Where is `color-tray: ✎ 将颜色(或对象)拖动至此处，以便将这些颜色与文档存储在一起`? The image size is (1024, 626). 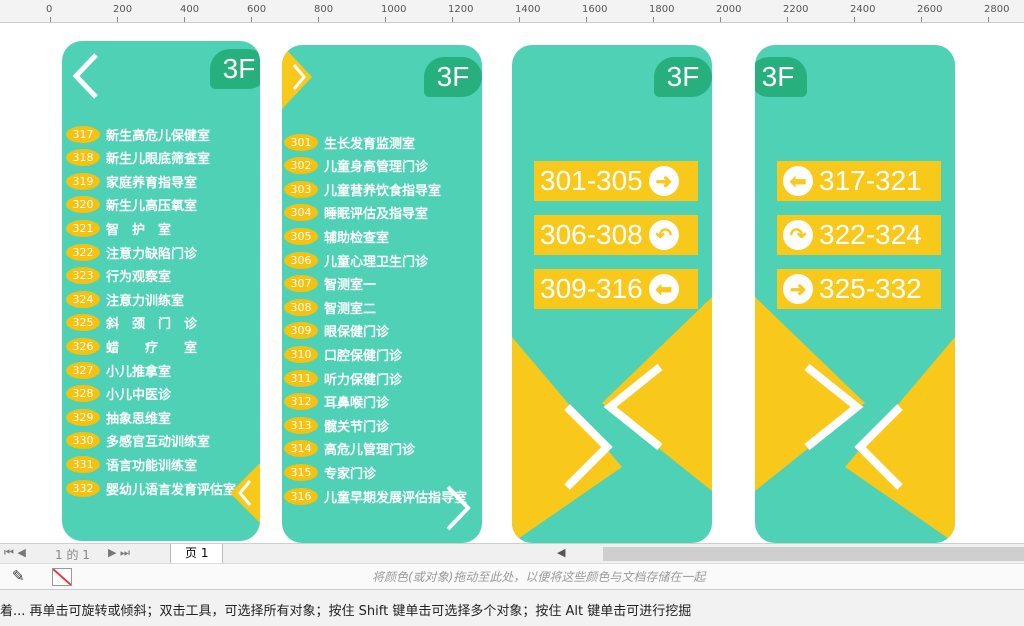 color-tray: ✎ 将颜色(或对象)拖动至此处，以便将这些颜色与文档存储在一起 is located at coordinates (512, 576).